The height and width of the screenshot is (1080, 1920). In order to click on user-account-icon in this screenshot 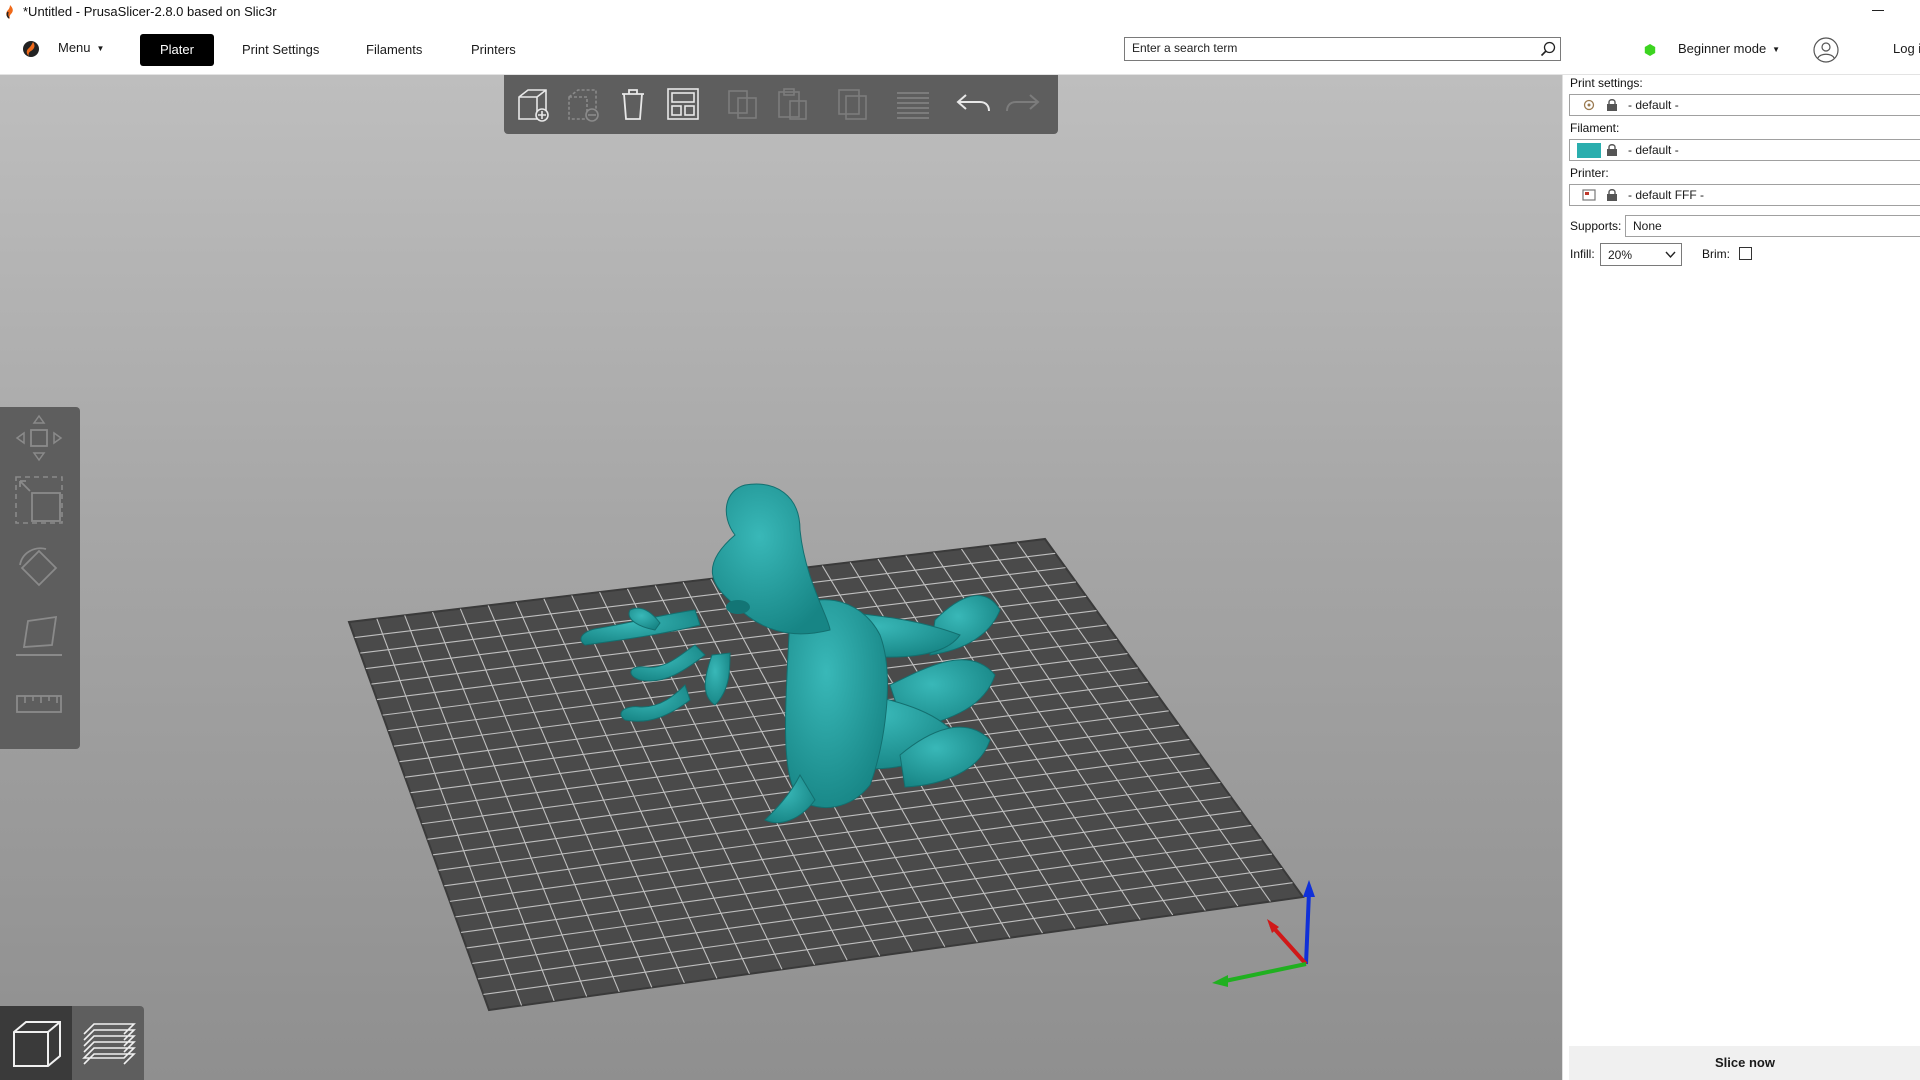, I will do `click(1826, 50)`.